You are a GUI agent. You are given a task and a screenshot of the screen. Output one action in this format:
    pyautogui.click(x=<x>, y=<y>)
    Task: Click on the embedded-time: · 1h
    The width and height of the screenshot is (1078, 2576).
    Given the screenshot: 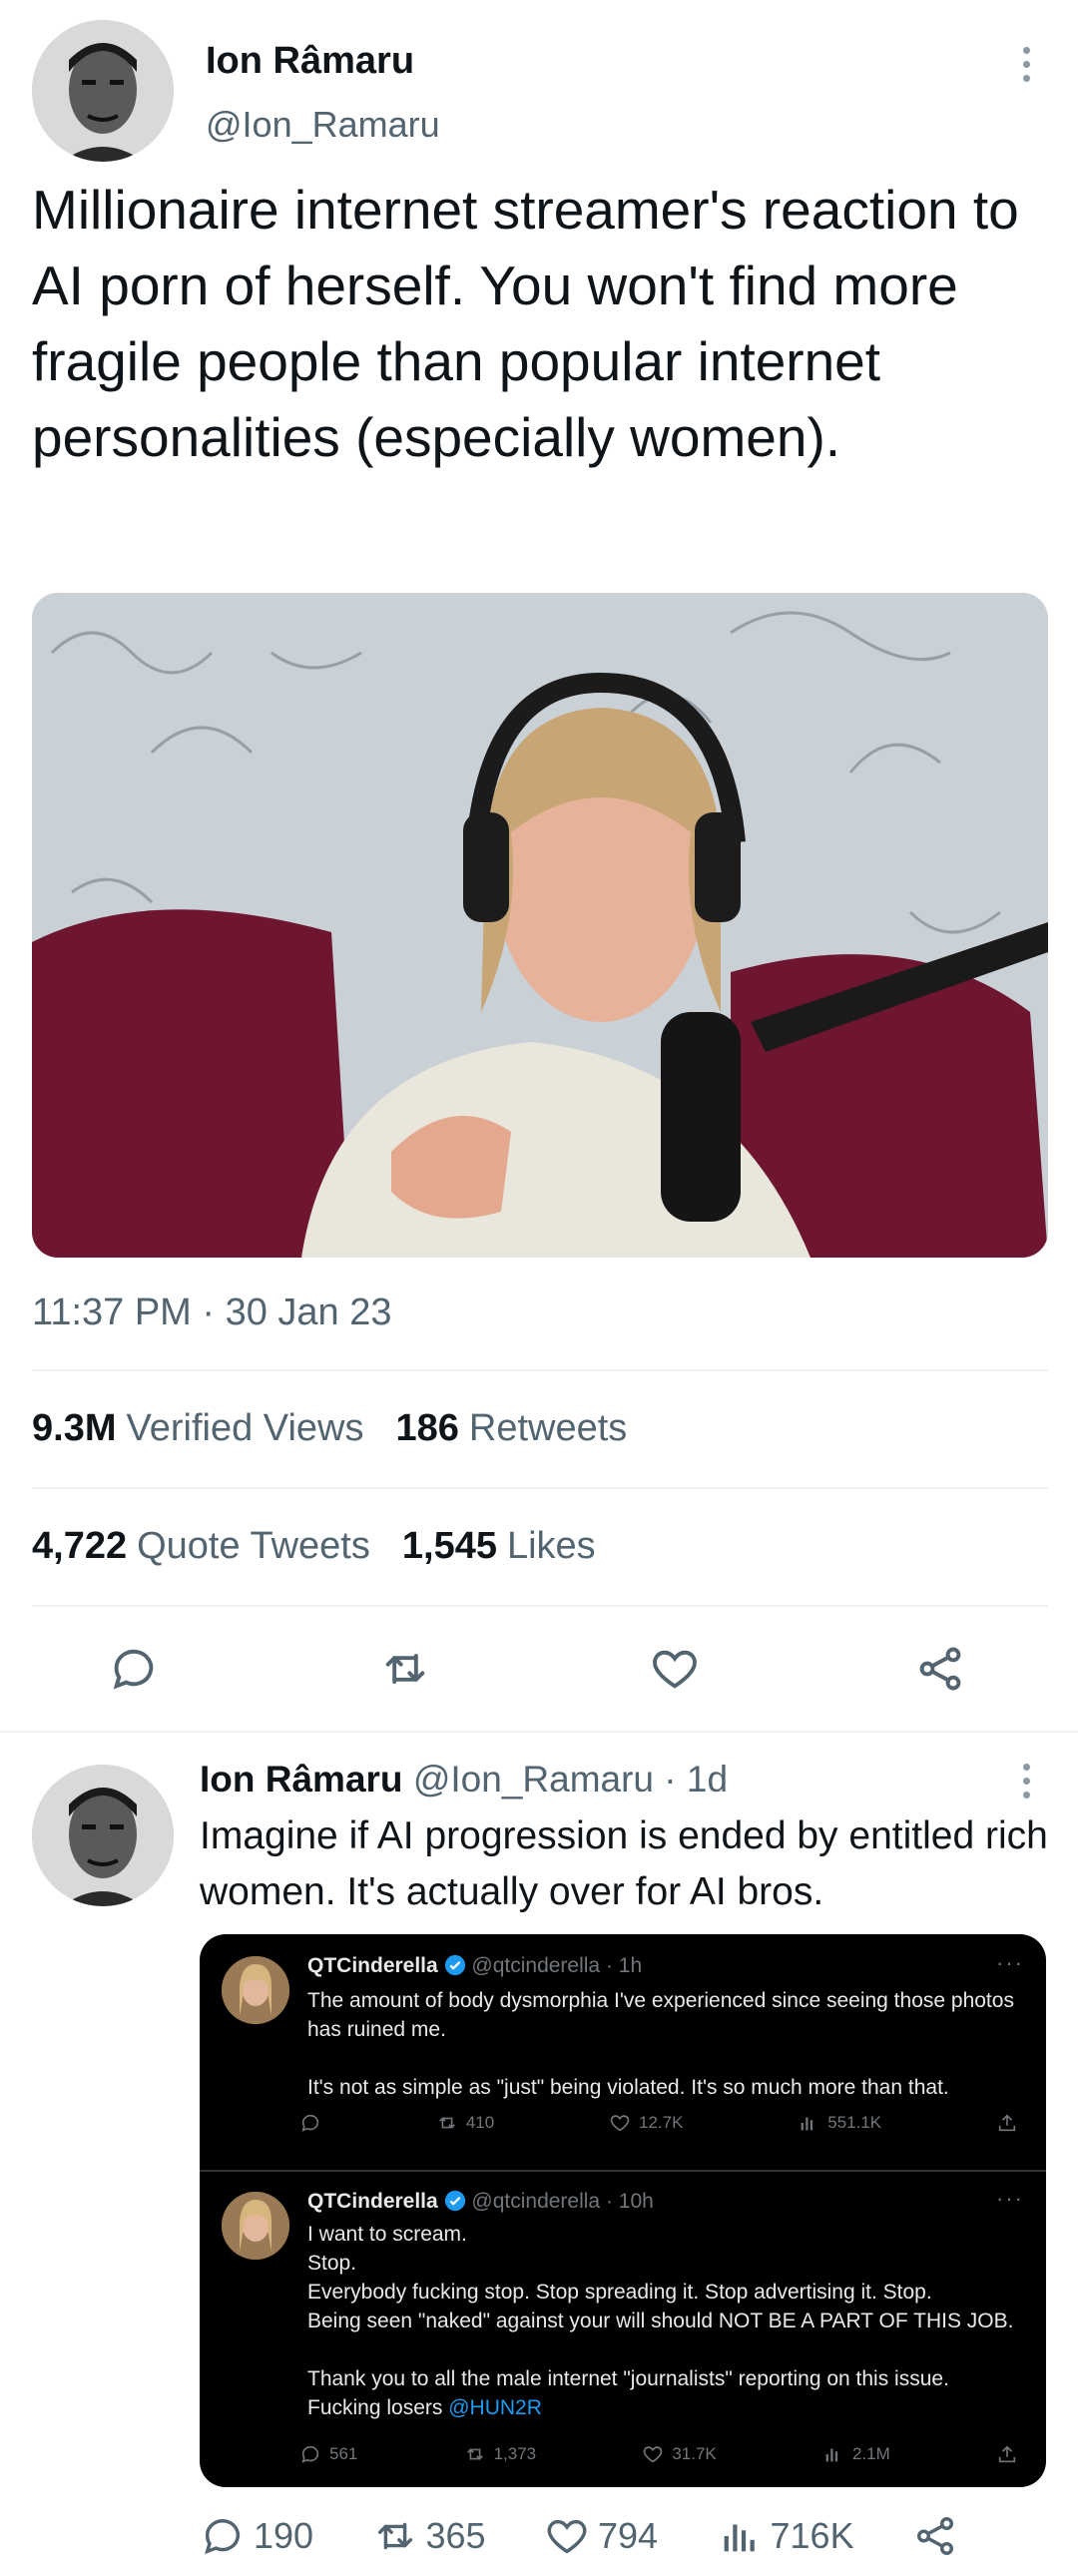 What is the action you would take?
    pyautogui.click(x=624, y=1966)
    